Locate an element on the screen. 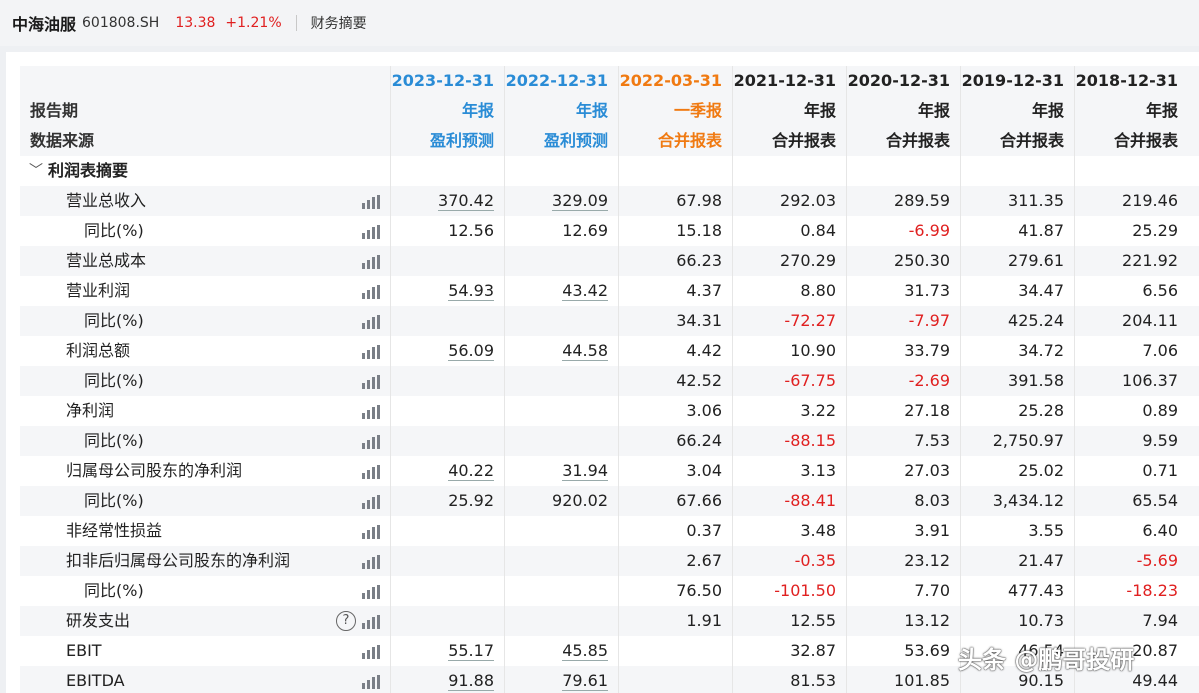 Image resolution: width=1199 pixels, height=693 pixels. cell-value: 12.55 is located at coordinates (813, 620).